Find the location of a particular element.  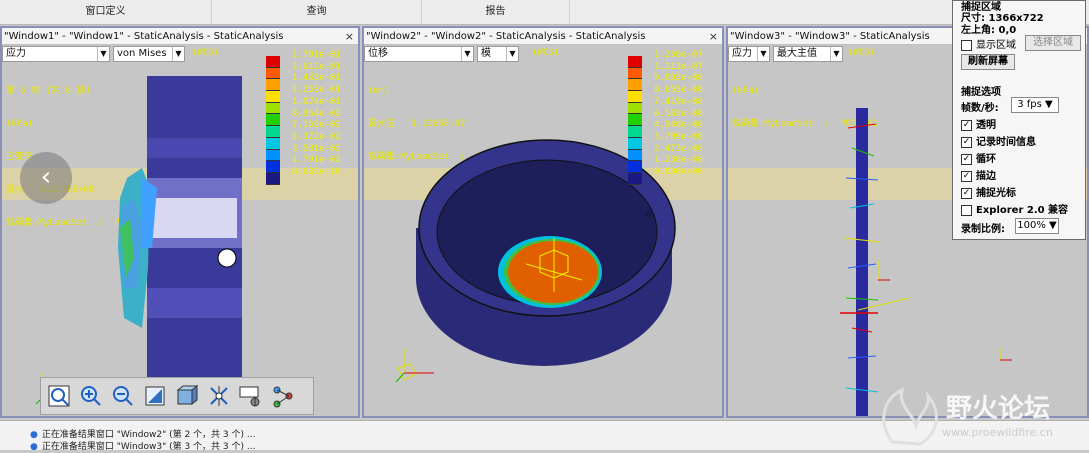

menu-report: 报告 is located at coordinates (496, 12).